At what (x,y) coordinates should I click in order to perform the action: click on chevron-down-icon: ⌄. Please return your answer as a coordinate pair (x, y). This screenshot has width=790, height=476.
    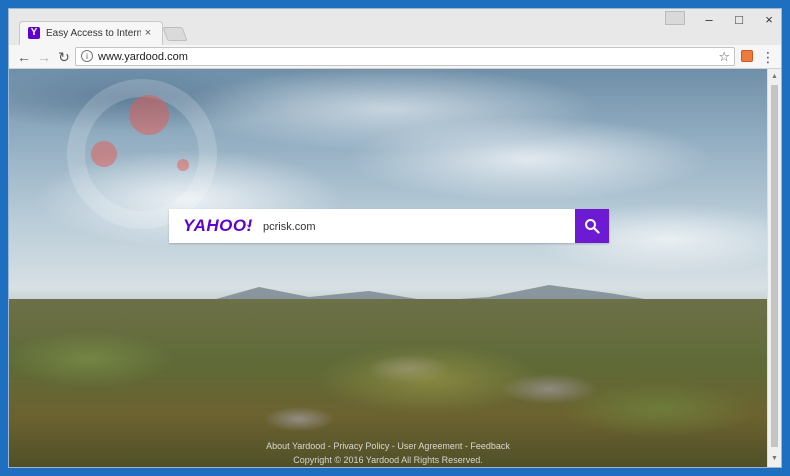
    Looking at the image, I should click on (249, 225).